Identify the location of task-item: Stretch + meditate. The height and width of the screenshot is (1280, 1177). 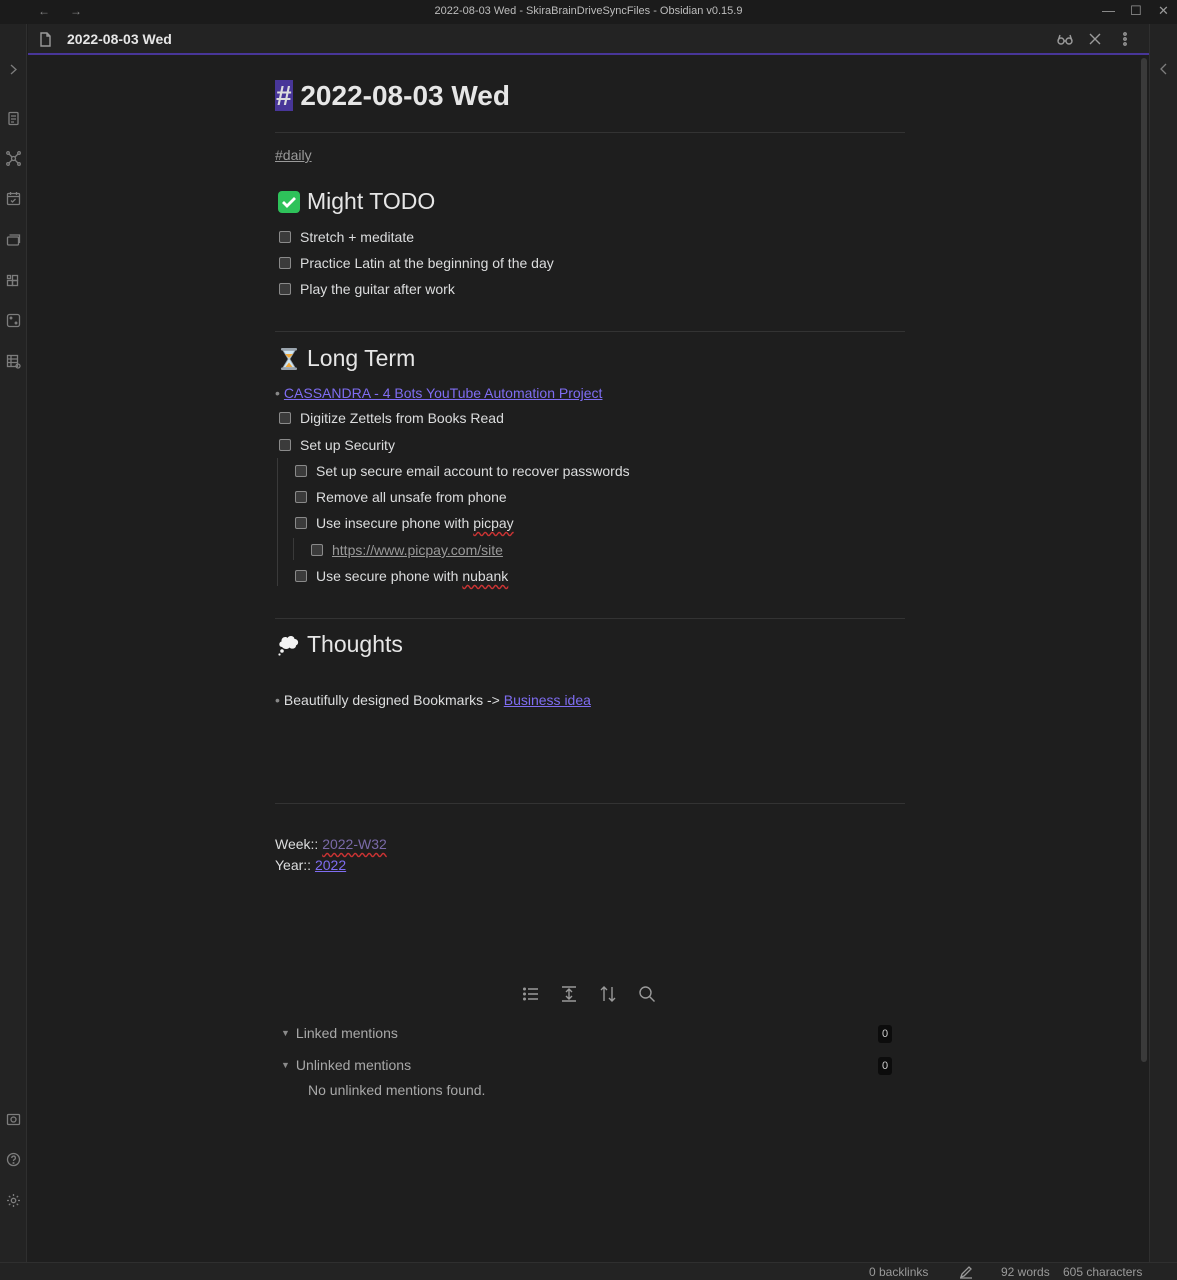
(346, 237).